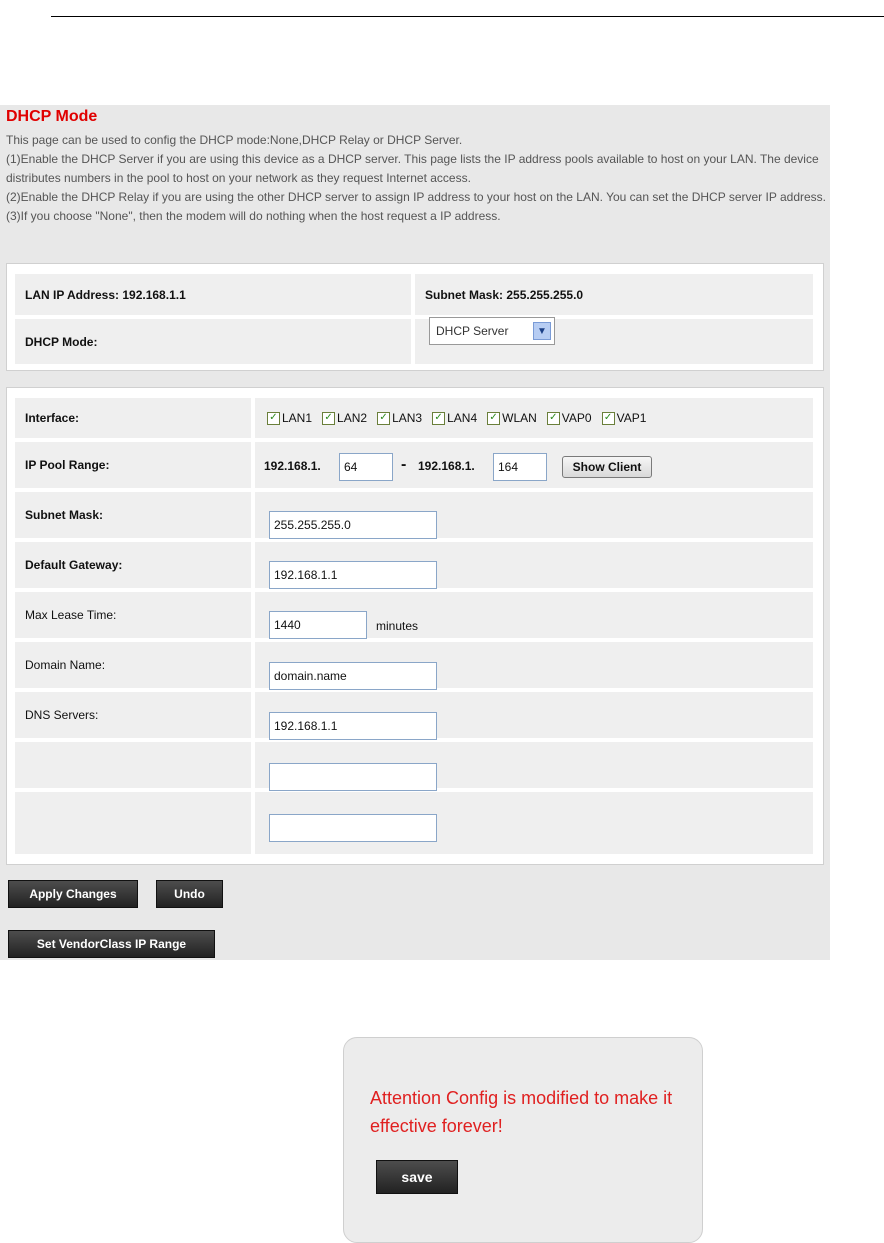  Describe the element at coordinates (462, 418) in the screenshot. I see `checkbox-label: LAN4` at that location.